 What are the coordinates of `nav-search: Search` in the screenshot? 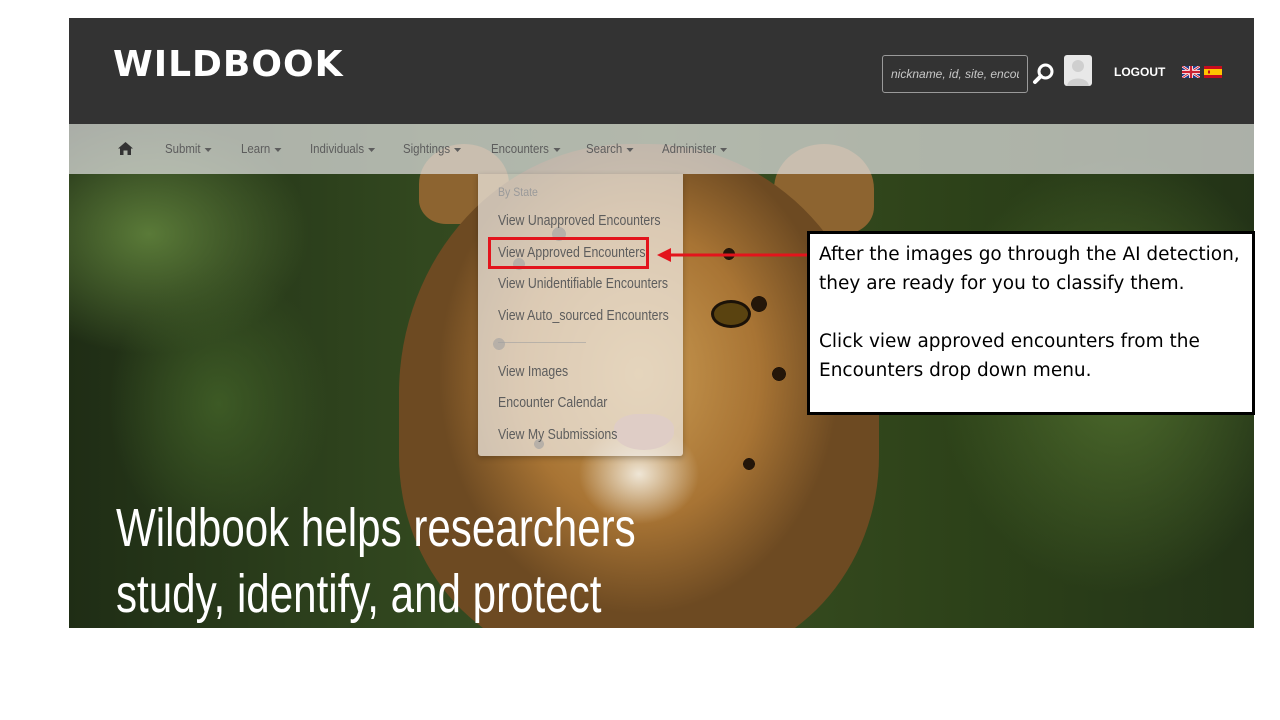 It's located at (610, 148).